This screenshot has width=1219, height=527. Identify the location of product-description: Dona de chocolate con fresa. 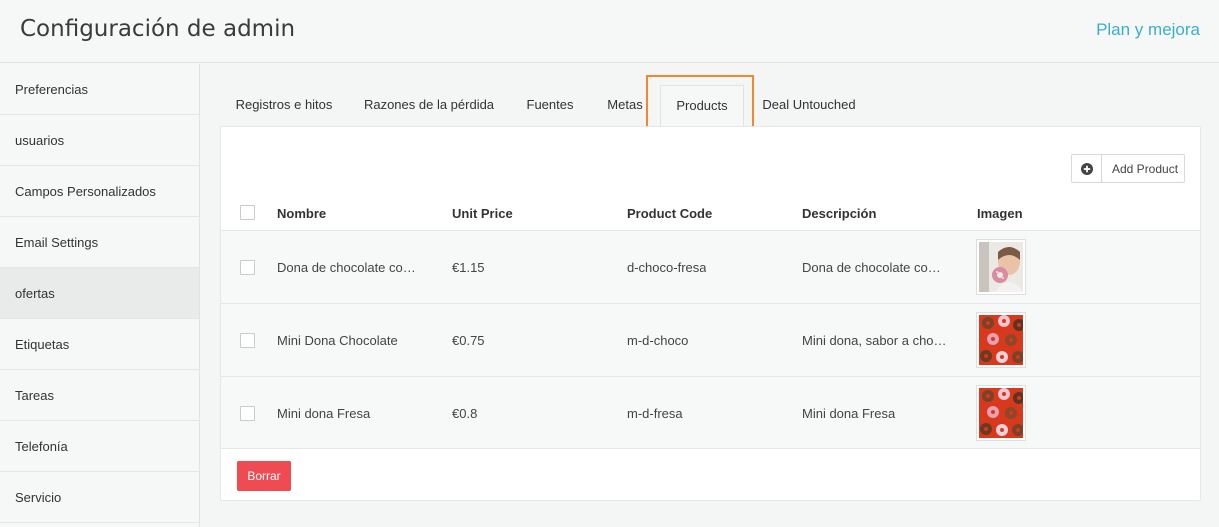
(873, 267).